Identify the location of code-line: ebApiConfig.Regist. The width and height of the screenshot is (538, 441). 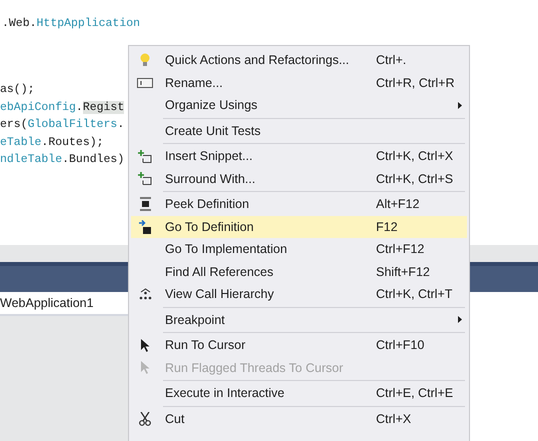
(62, 108).